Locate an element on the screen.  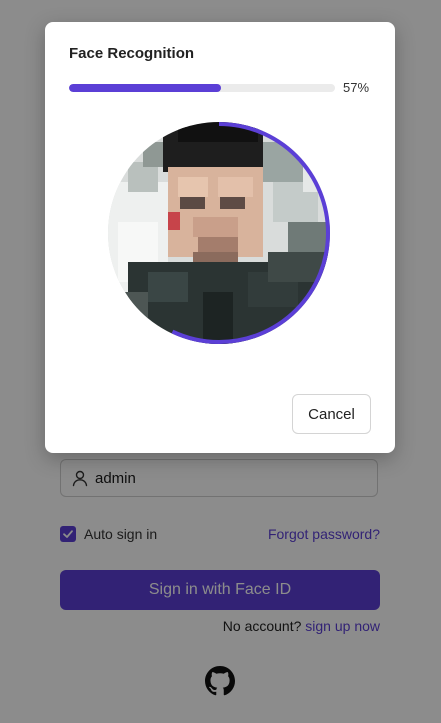
progress-bar is located at coordinates (202, 88).